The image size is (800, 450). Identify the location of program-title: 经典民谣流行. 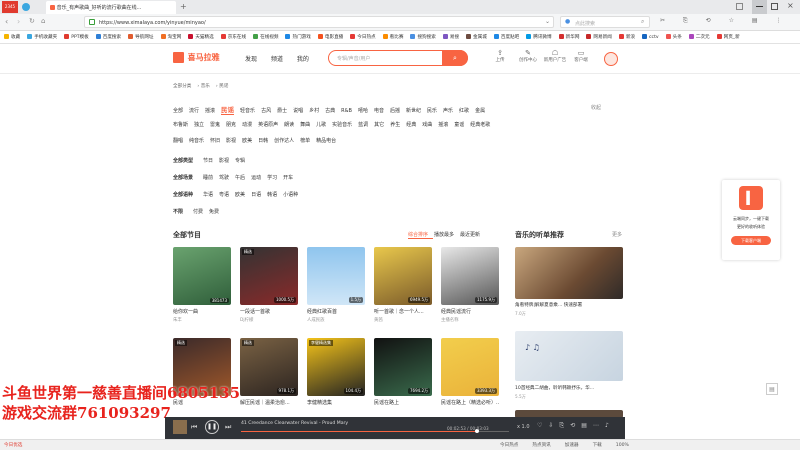
(470, 311).